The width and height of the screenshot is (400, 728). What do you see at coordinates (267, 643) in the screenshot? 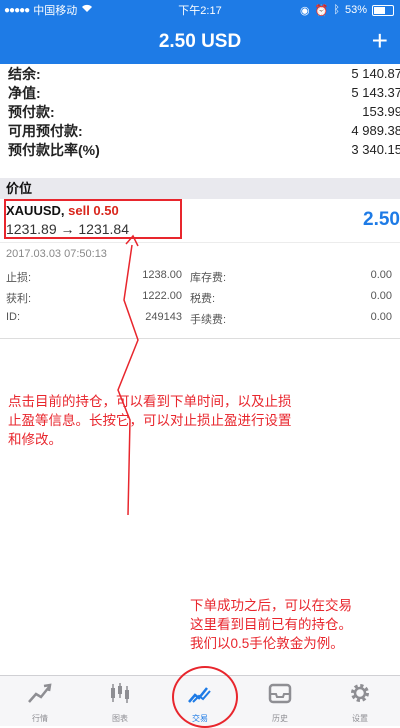
I see `annotation-line: 我们以0.5手伦敦金为例。` at bounding box center [267, 643].